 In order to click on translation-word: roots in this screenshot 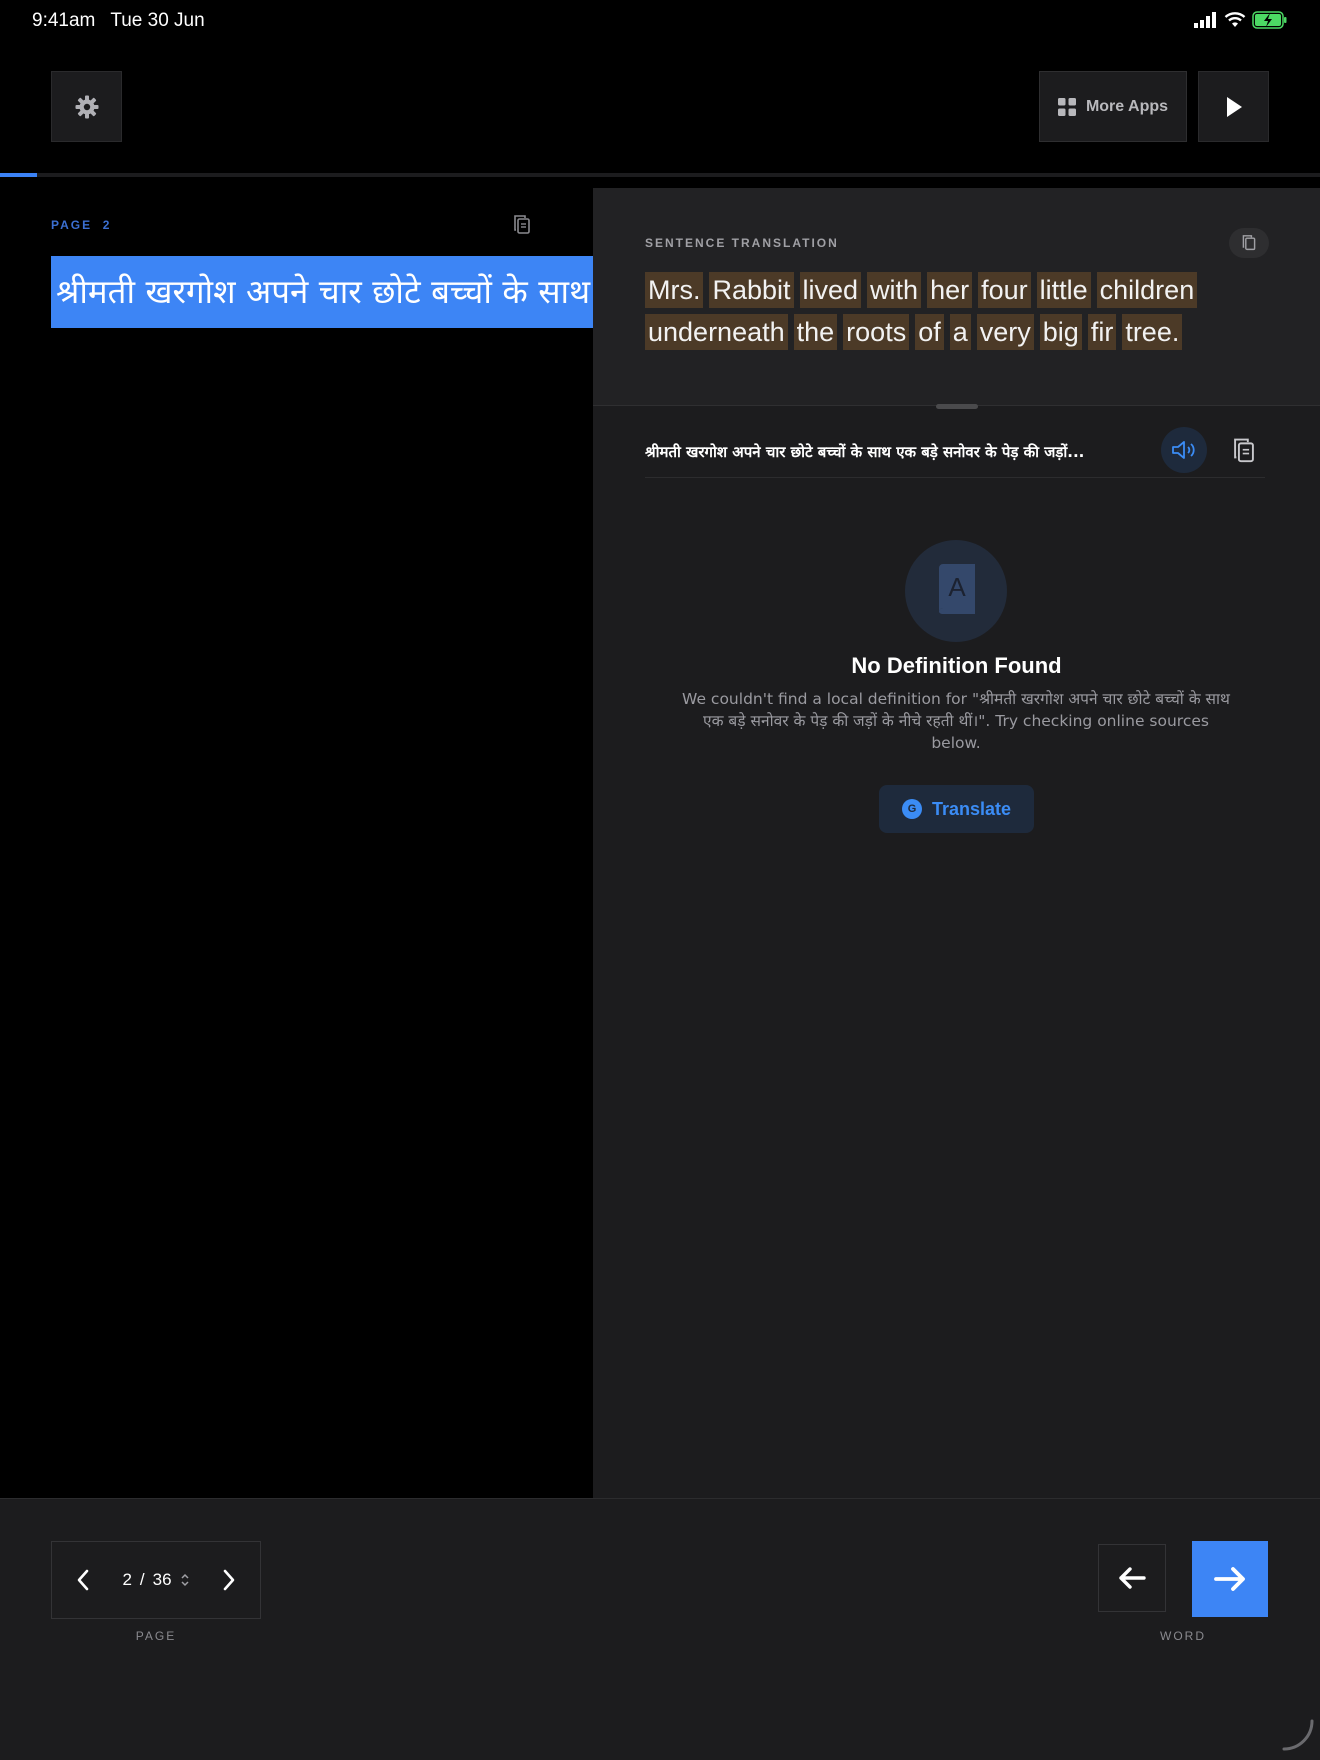, I will do `click(876, 332)`.